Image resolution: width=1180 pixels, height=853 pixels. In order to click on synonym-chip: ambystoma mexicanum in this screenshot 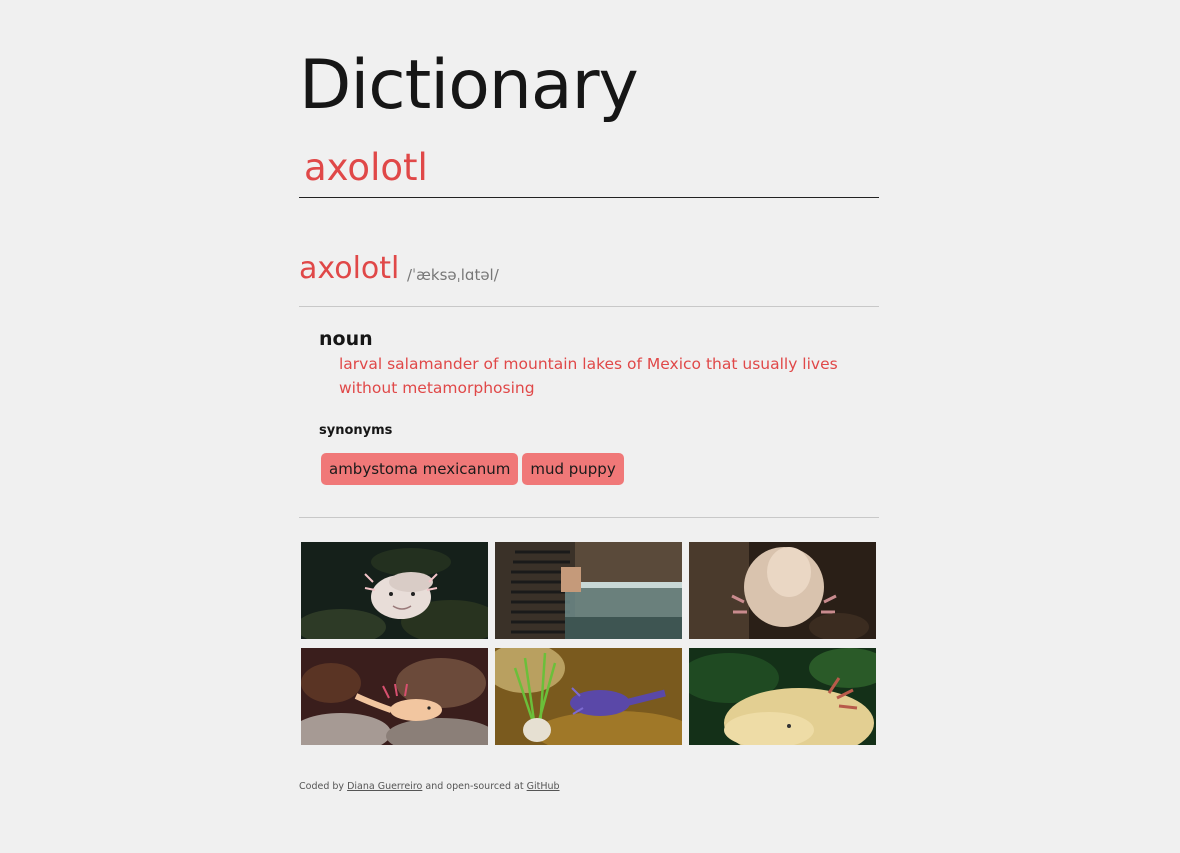, I will do `click(420, 469)`.